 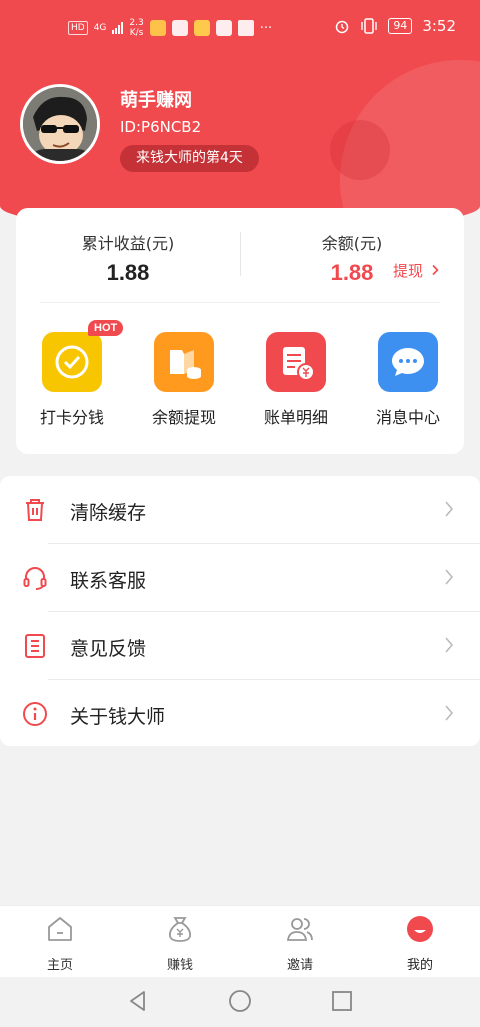 I want to click on menu-about: 关于钱大师, so click(x=240, y=714).